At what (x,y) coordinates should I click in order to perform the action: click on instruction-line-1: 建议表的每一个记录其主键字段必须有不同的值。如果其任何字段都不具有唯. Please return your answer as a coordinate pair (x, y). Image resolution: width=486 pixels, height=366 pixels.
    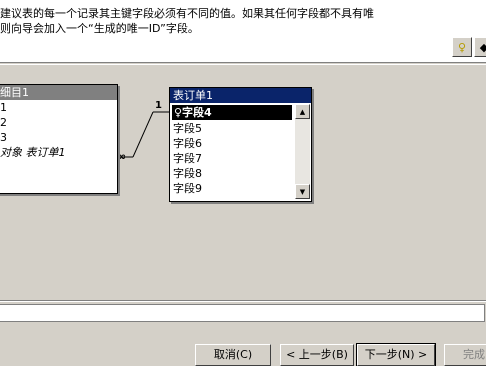
    Looking at the image, I should click on (187, 13).